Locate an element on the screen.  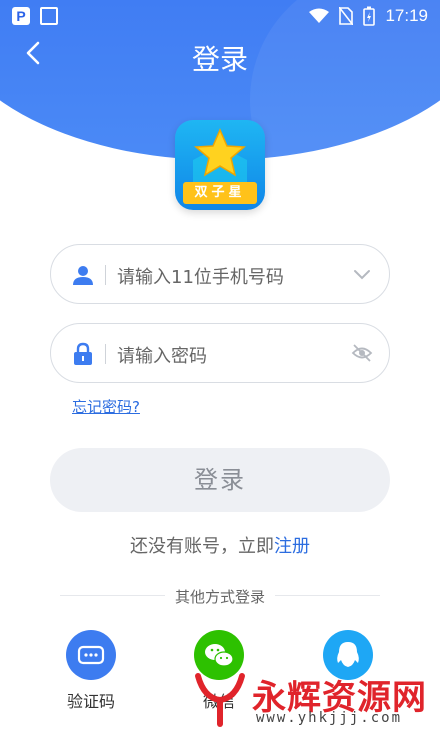
watermark: 永辉资源网 www.yhkjjj.com is located at coordinates (315, 699).